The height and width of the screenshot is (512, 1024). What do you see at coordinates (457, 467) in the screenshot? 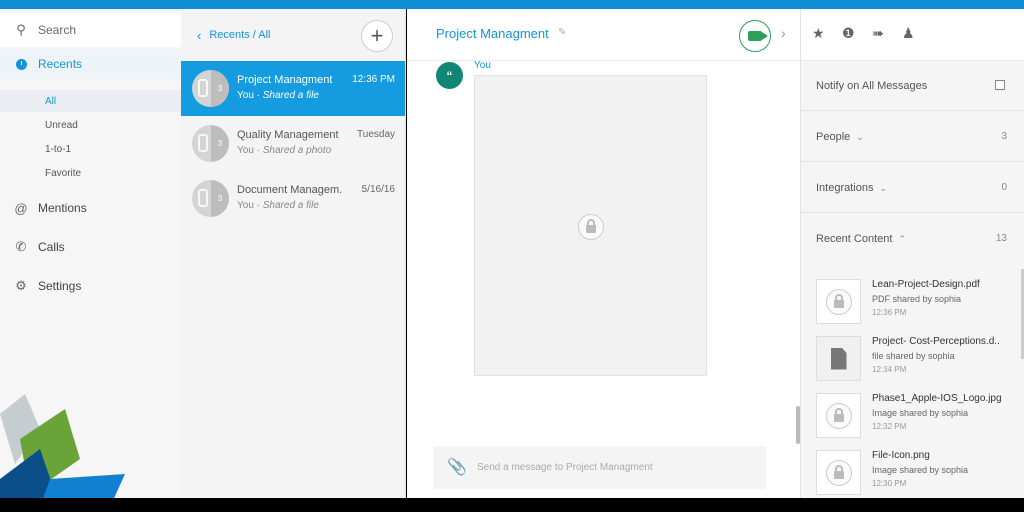
I see `paperclip-icon: 📎` at bounding box center [457, 467].